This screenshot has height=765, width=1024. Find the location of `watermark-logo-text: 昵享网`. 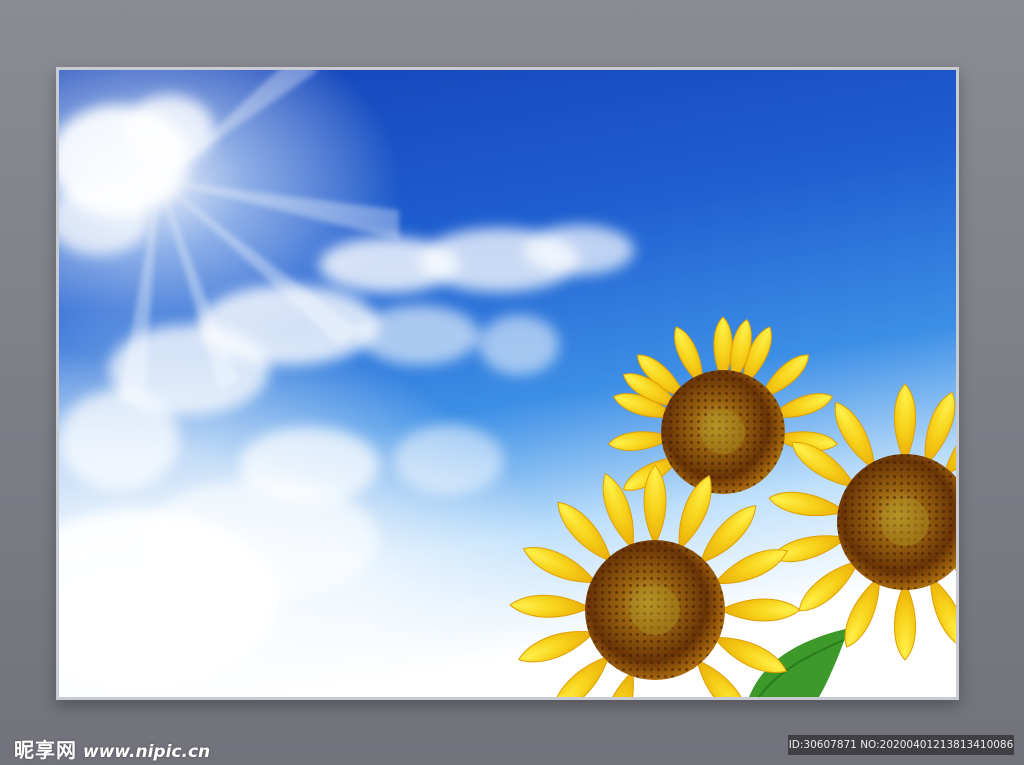

watermark-logo-text: 昵享网 is located at coordinates (45, 750).